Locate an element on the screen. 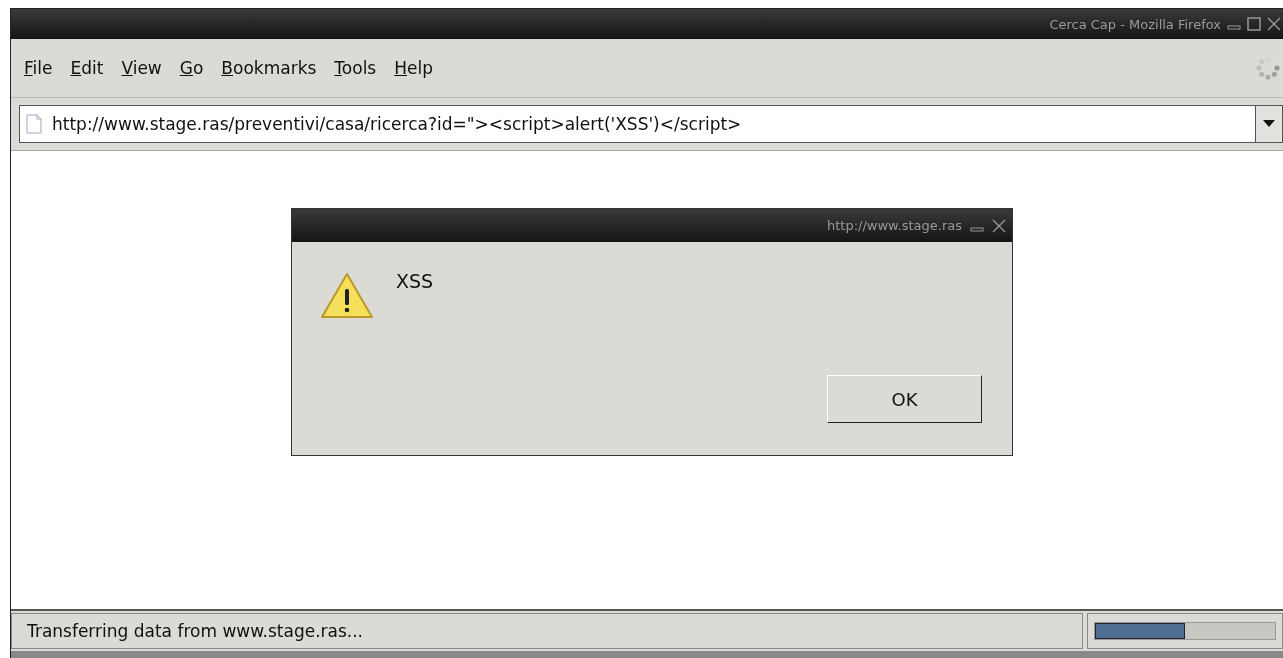 The image size is (1283, 658). dropdown-button is located at coordinates (1269, 124).